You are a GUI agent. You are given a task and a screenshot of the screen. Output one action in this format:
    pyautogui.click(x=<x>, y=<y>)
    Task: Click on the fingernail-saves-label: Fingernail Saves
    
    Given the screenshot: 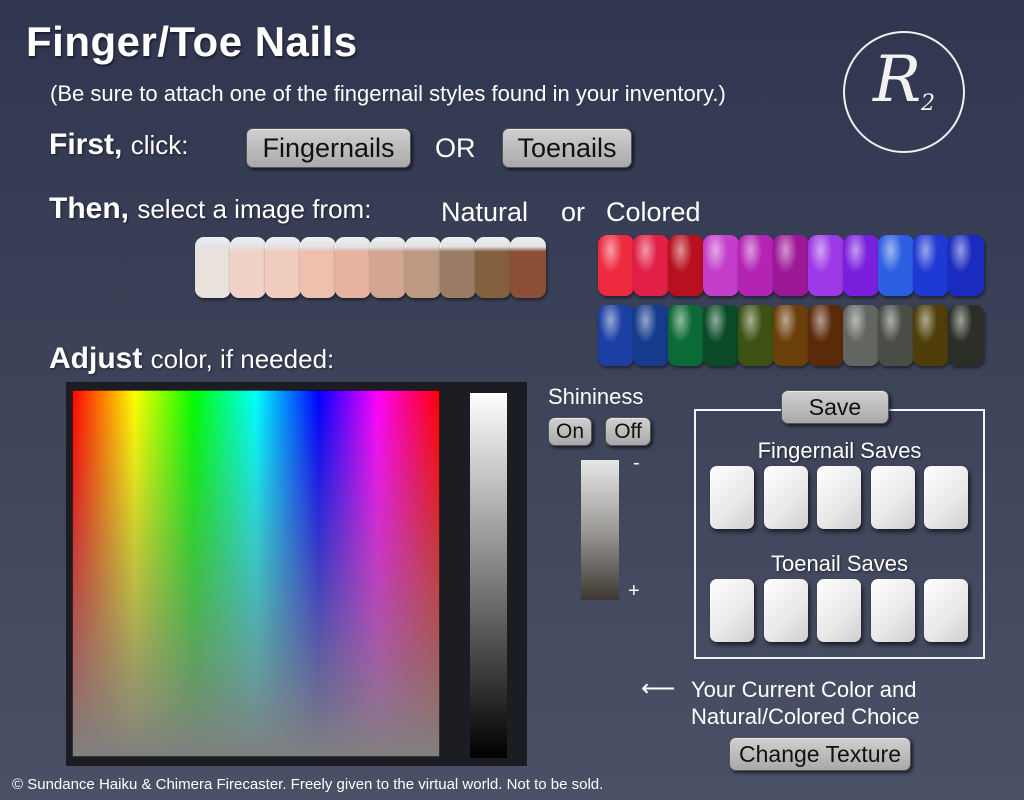 What is the action you would take?
    pyautogui.click(x=839, y=450)
    